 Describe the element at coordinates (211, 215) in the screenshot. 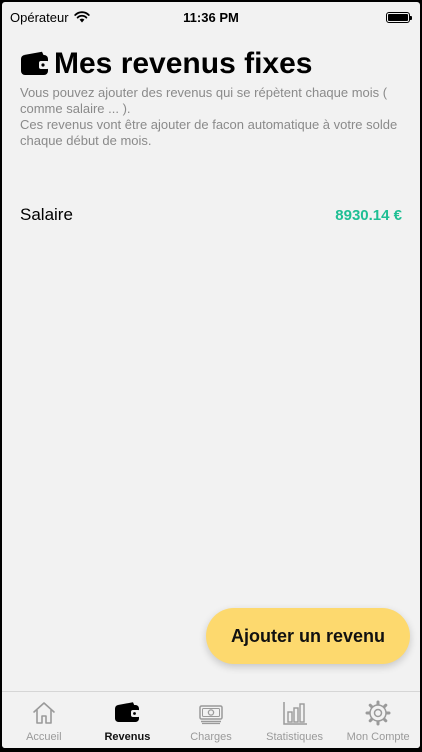

I see `income-list-item: Salaire 8930.14 €` at that location.